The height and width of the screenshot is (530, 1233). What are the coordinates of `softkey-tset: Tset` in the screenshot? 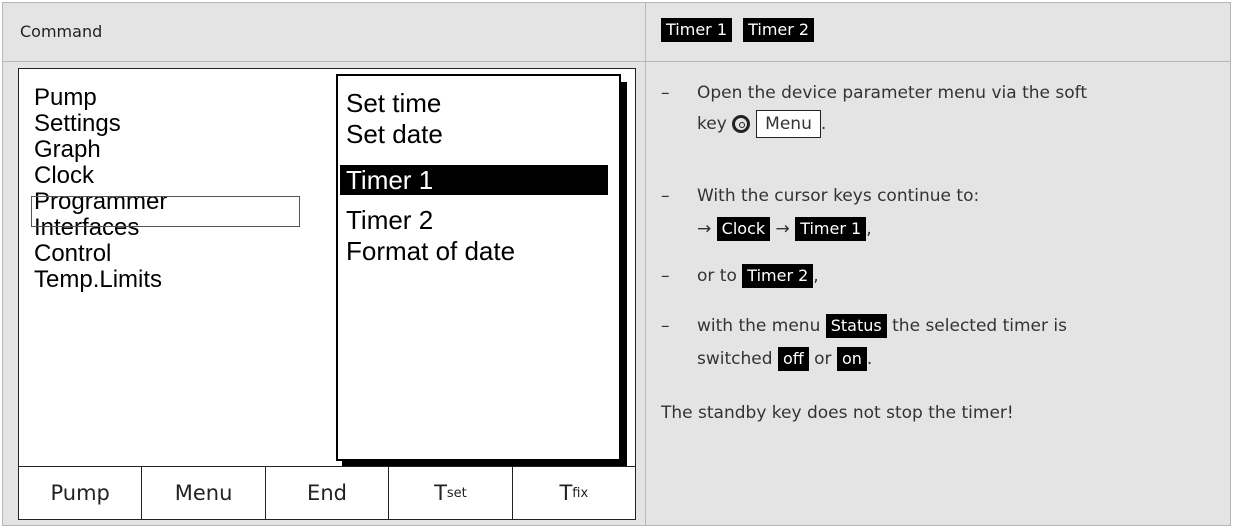 It's located at (449, 493).